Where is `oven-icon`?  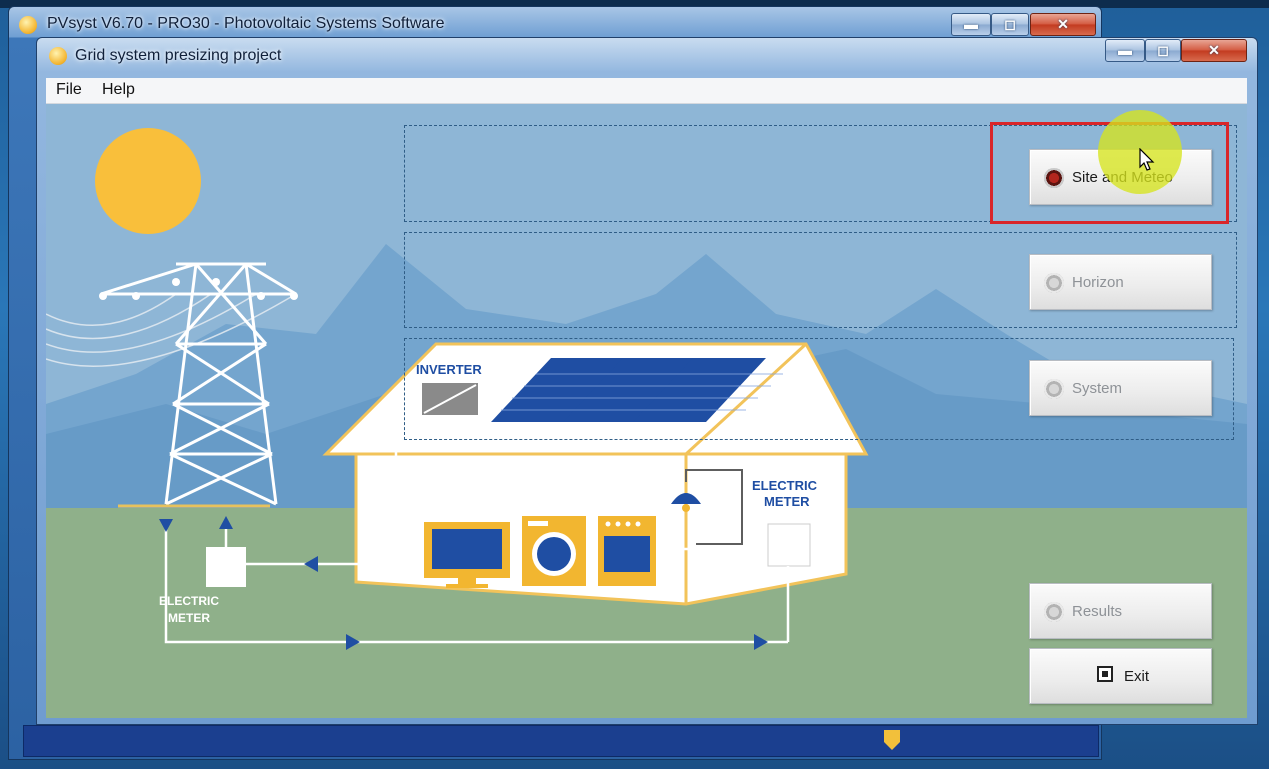 oven-icon is located at coordinates (627, 551).